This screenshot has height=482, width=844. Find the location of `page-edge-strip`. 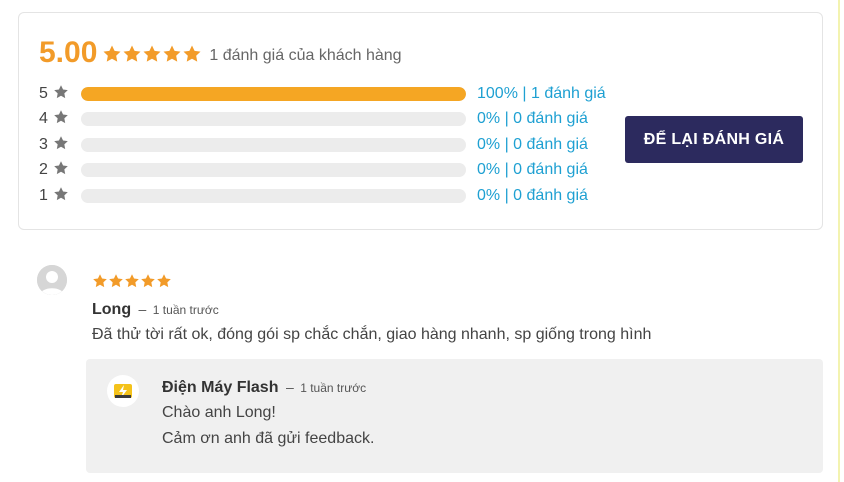

page-edge-strip is located at coordinates (839, 241).